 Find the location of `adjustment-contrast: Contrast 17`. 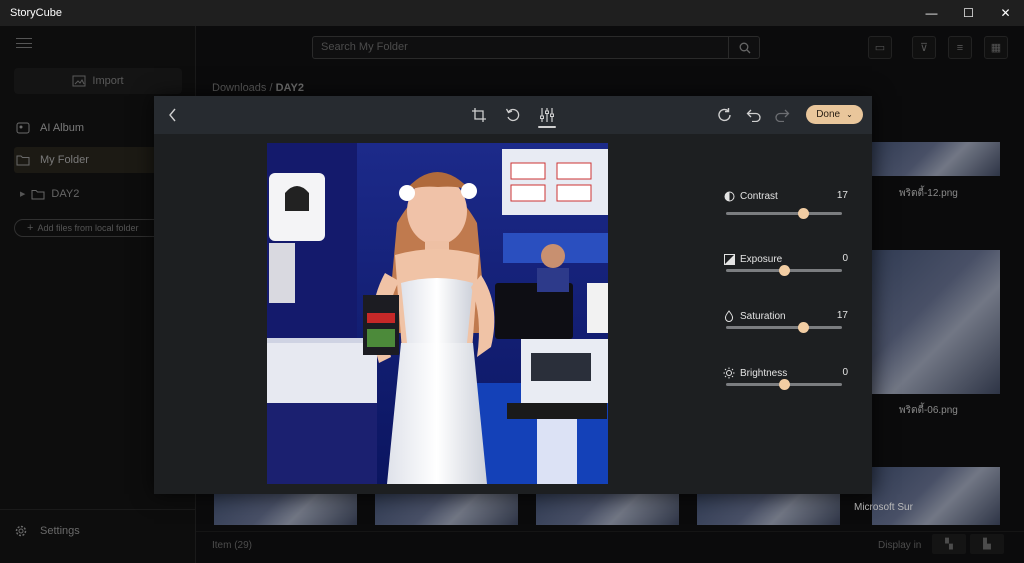

adjustment-contrast: Contrast 17 is located at coordinates (785, 203).